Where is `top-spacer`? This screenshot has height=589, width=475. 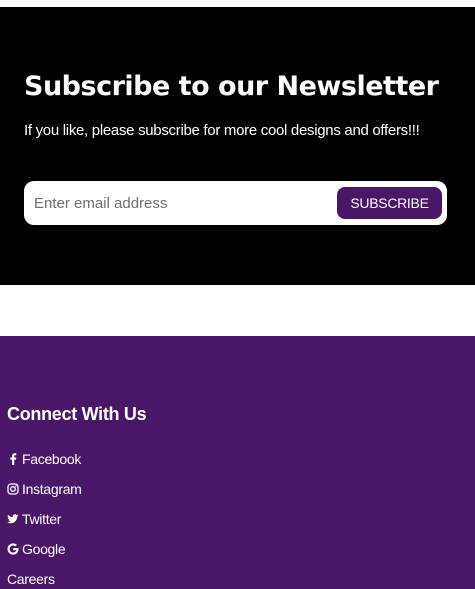
top-spacer is located at coordinates (237, 3).